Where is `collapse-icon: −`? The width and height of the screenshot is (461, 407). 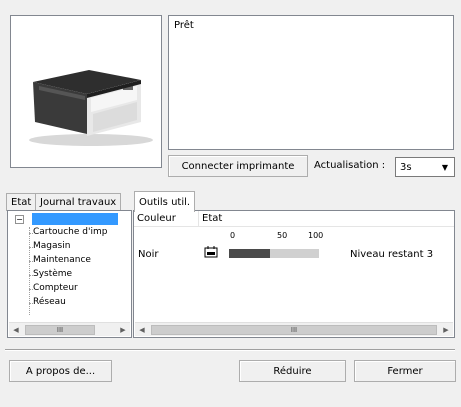 collapse-icon: − is located at coordinates (19, 219).